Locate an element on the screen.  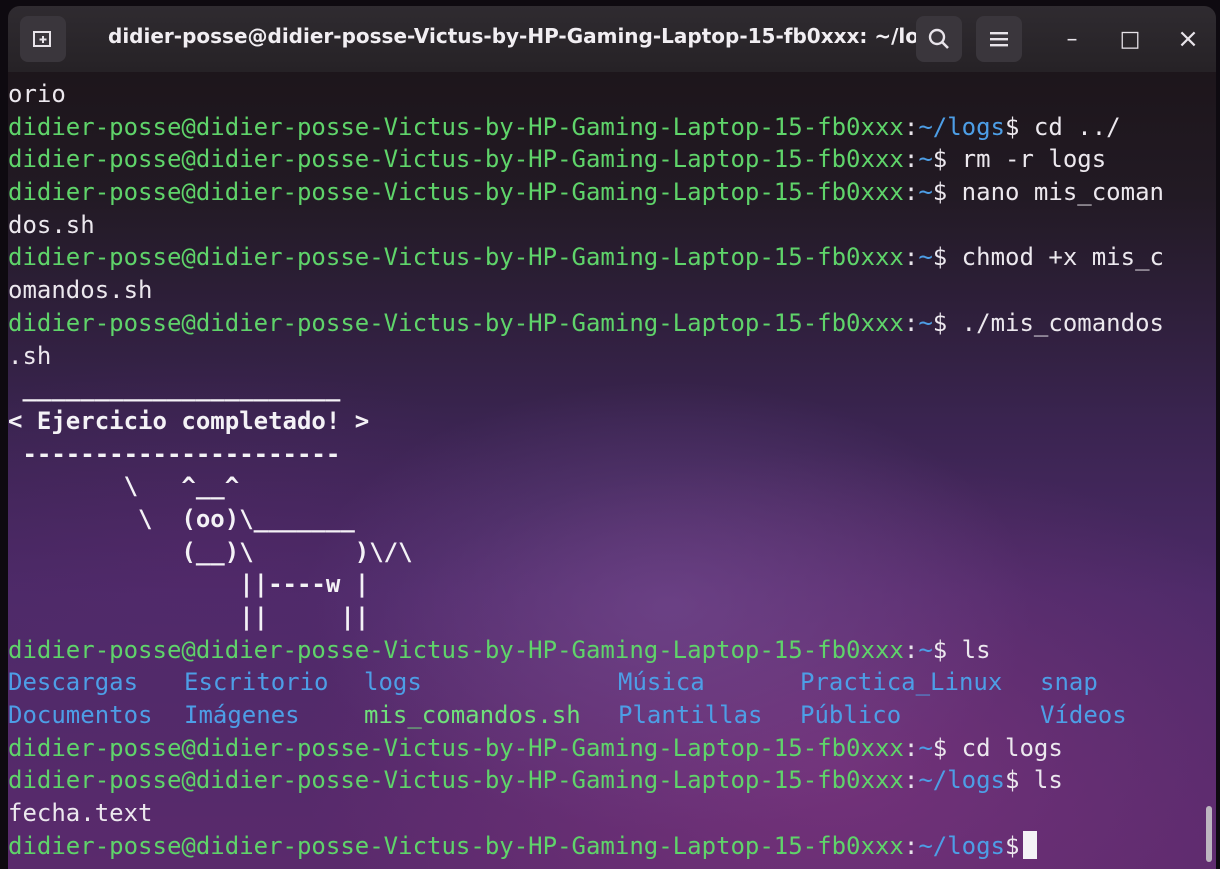
minimize-button: – is located at coordinates (1072, 39).